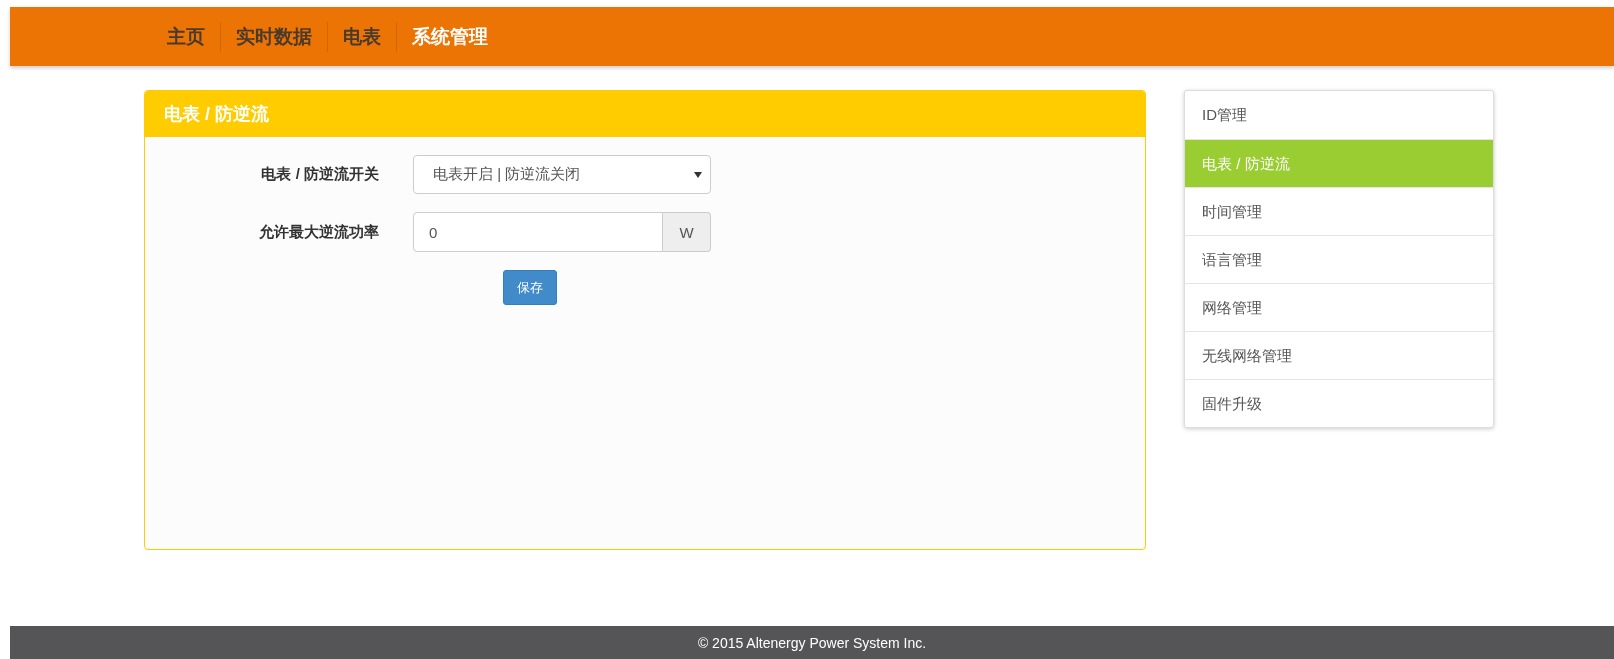 Image resolution: width=1614 pixels, height=659 pixels. What do you see at coordinates (538, 232) in the screenshot?
I see `input-field: 0` at bounding box center [538, 232].